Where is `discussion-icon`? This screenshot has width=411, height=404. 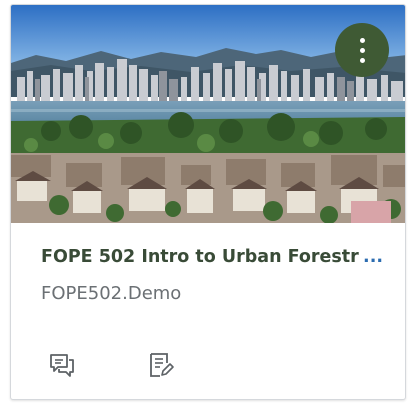
discussion-icon is located at coordinates (62, 365).